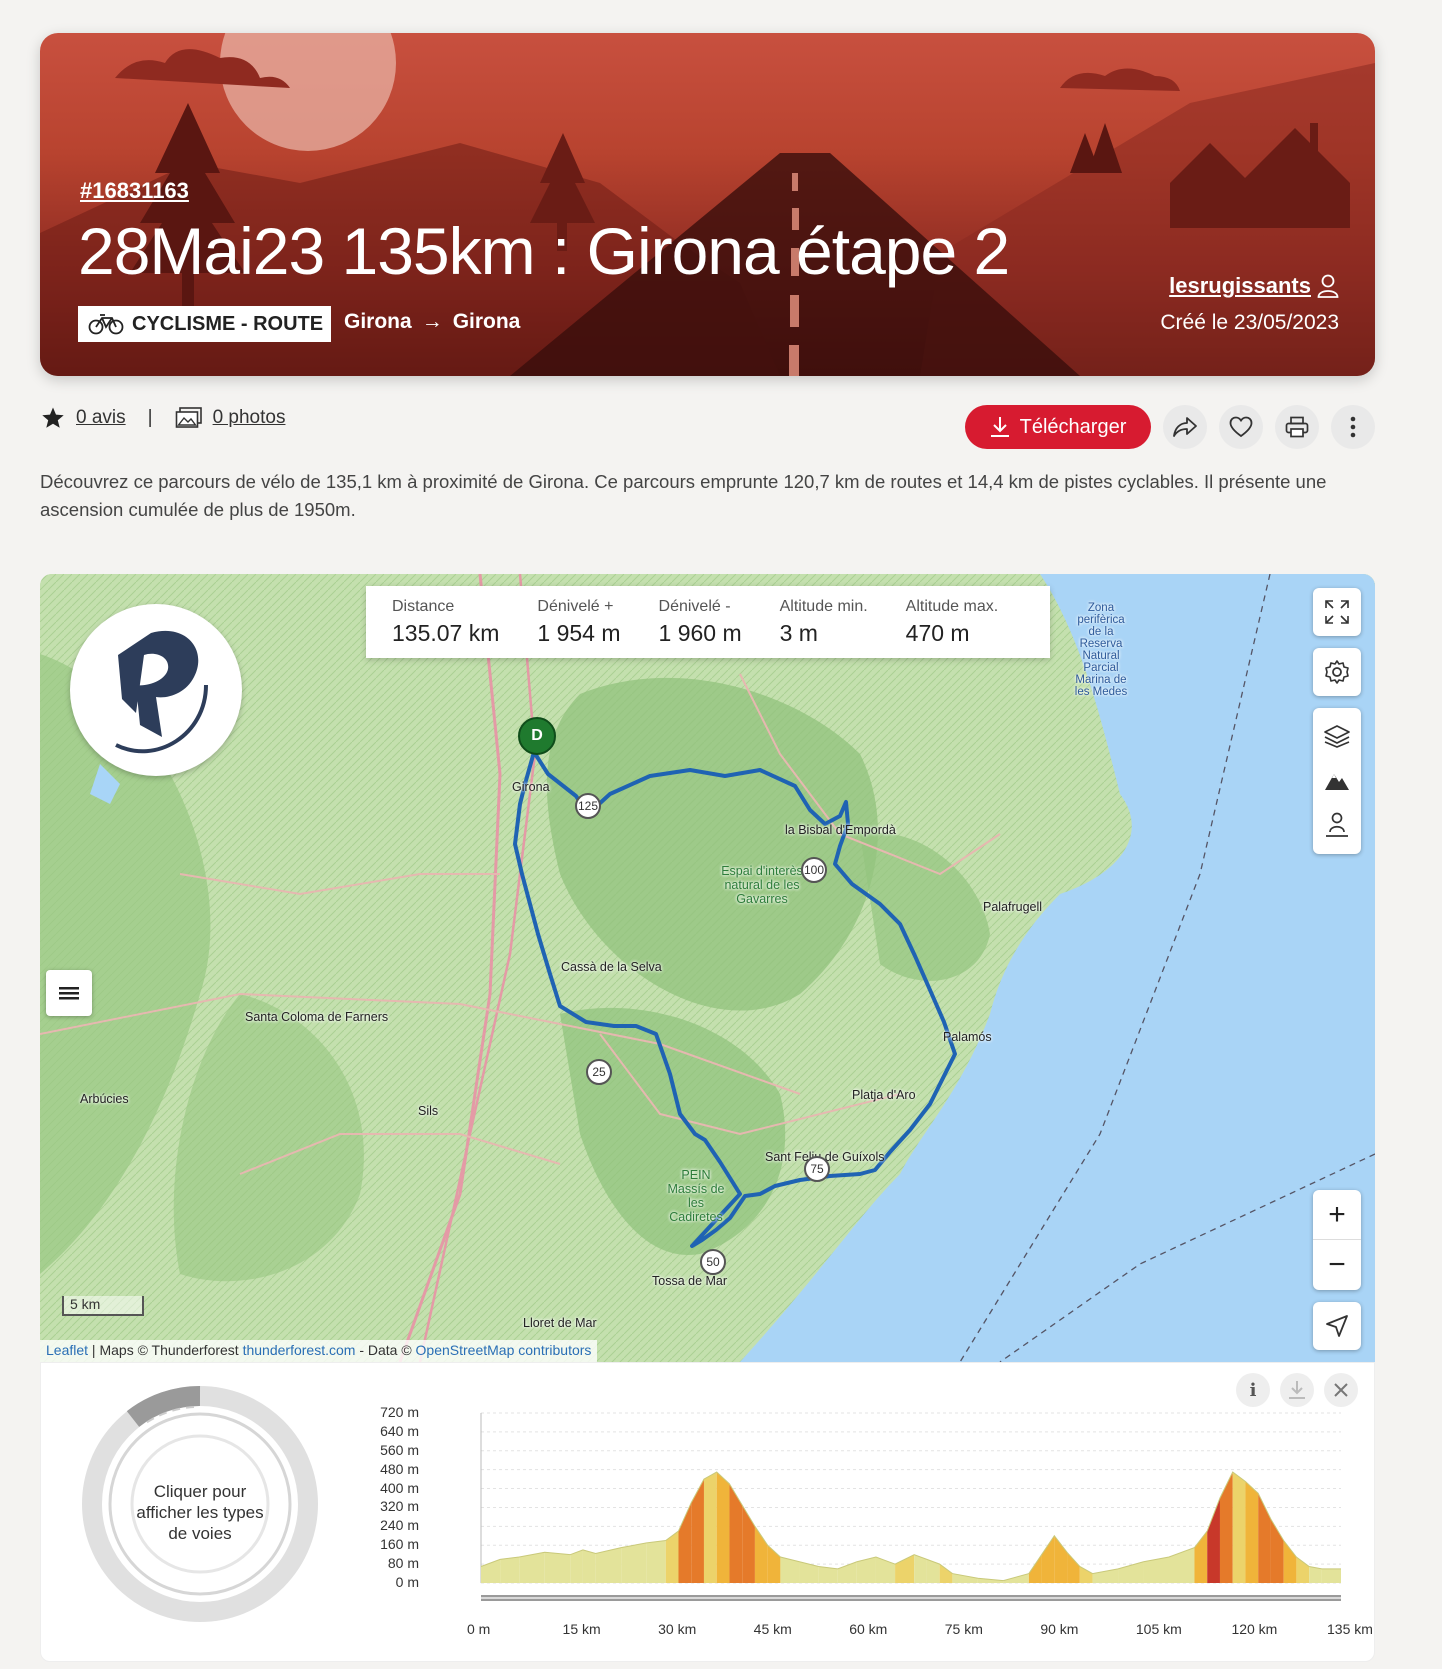  Describe the element at coordinates (588, 806) in the screenshot. I see `km-marker: 125` at that location.